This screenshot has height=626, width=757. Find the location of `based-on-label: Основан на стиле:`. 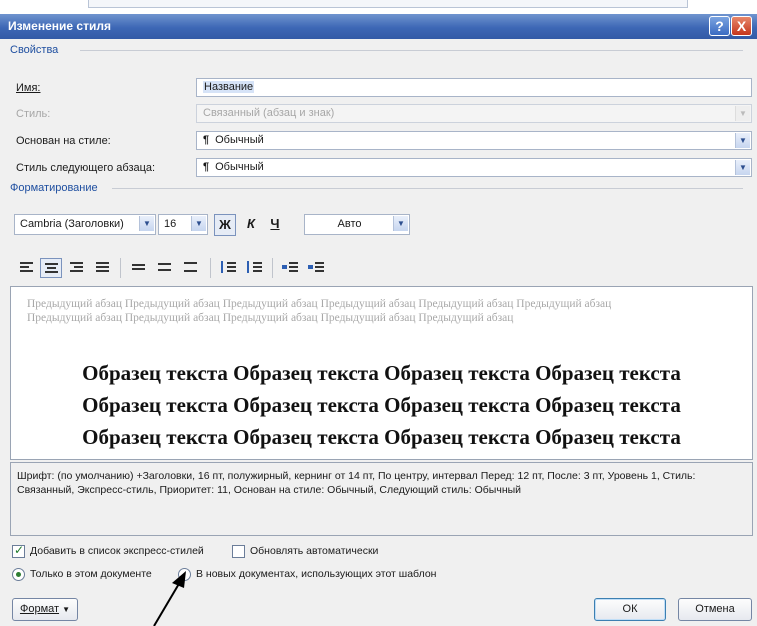

based-on-label: Основан на стиле: is located at coordinates (63, 141).